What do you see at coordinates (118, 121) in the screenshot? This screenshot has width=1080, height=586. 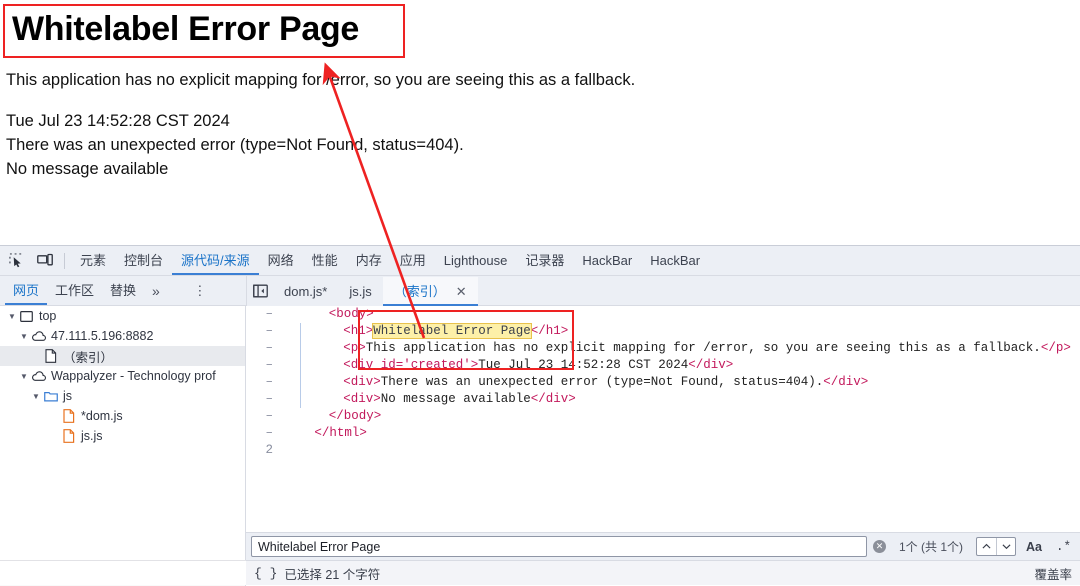 I see `error-timestamp: Tue Jul 23 14:52:28 CST 2024` at bounding box center [118, 121].